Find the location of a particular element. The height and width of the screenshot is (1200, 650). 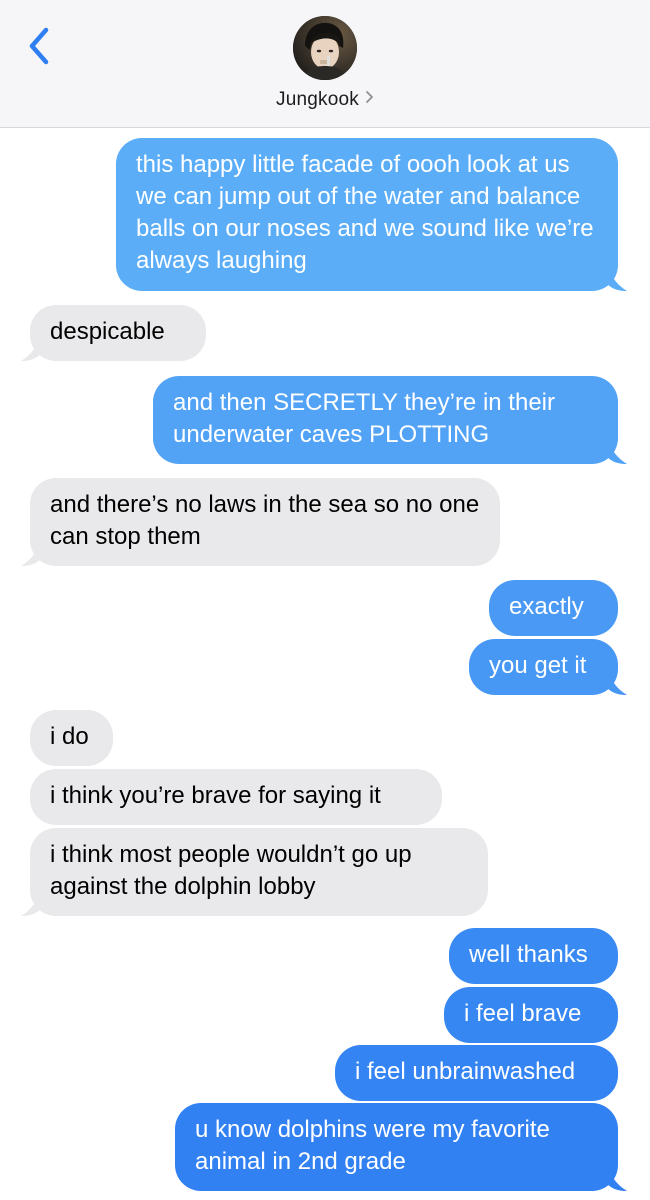

contact-name: Jungkook is located at coordinates (317, 99).